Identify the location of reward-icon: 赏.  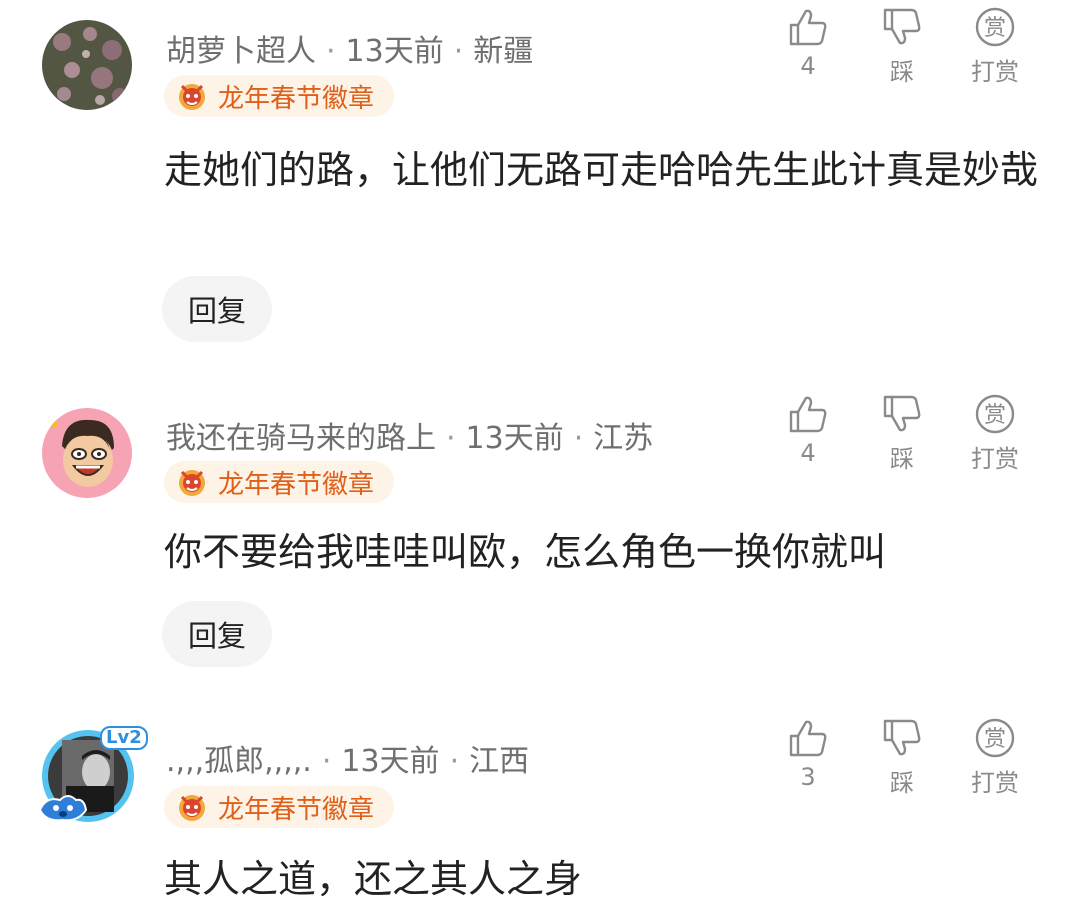
(995, 738).